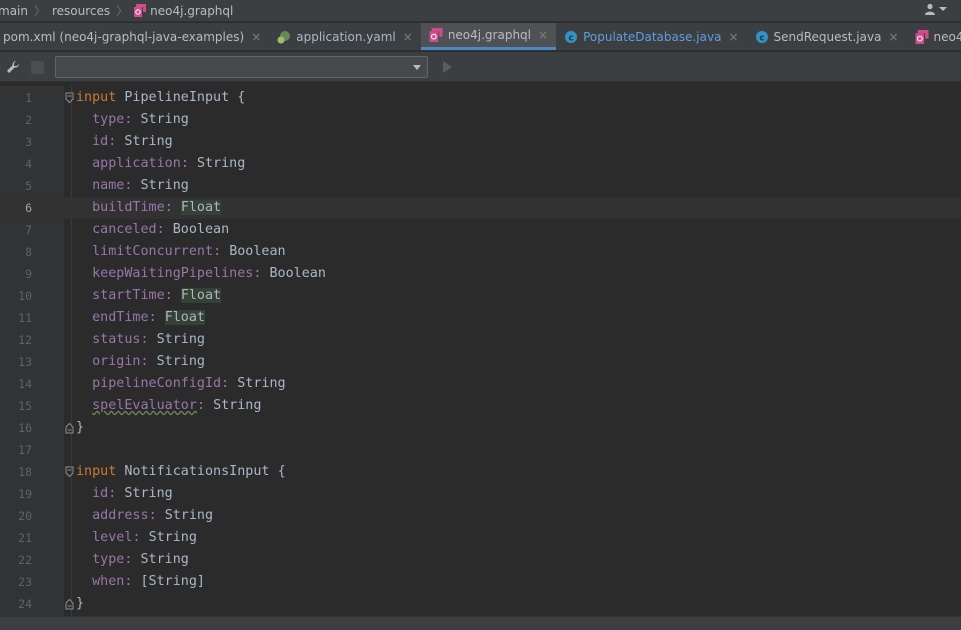 This screenshot has width=961, height=630. What do you see at coordinates (120, 515) in the screenshot?
I see `field-name-token: address` at bounding box center [120, 515].